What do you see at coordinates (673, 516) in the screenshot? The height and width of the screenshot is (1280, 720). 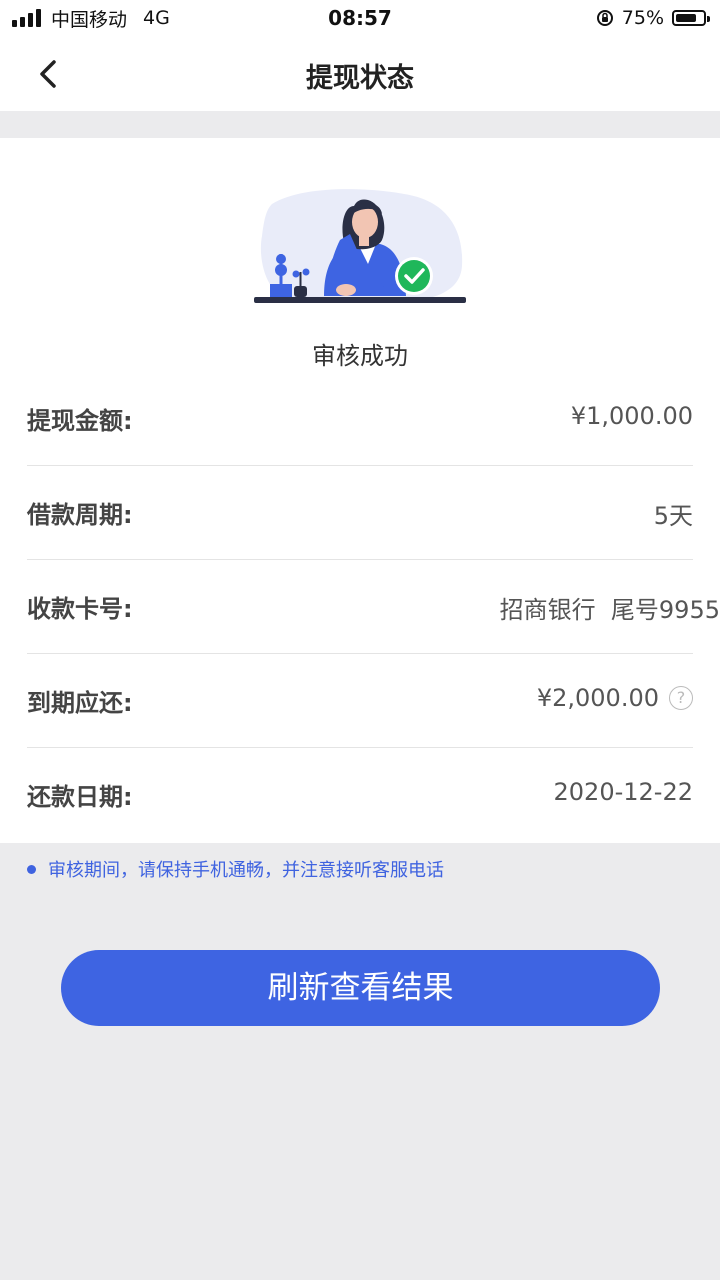 I see `detail-value: 5天` at bounding box center [673, 516].